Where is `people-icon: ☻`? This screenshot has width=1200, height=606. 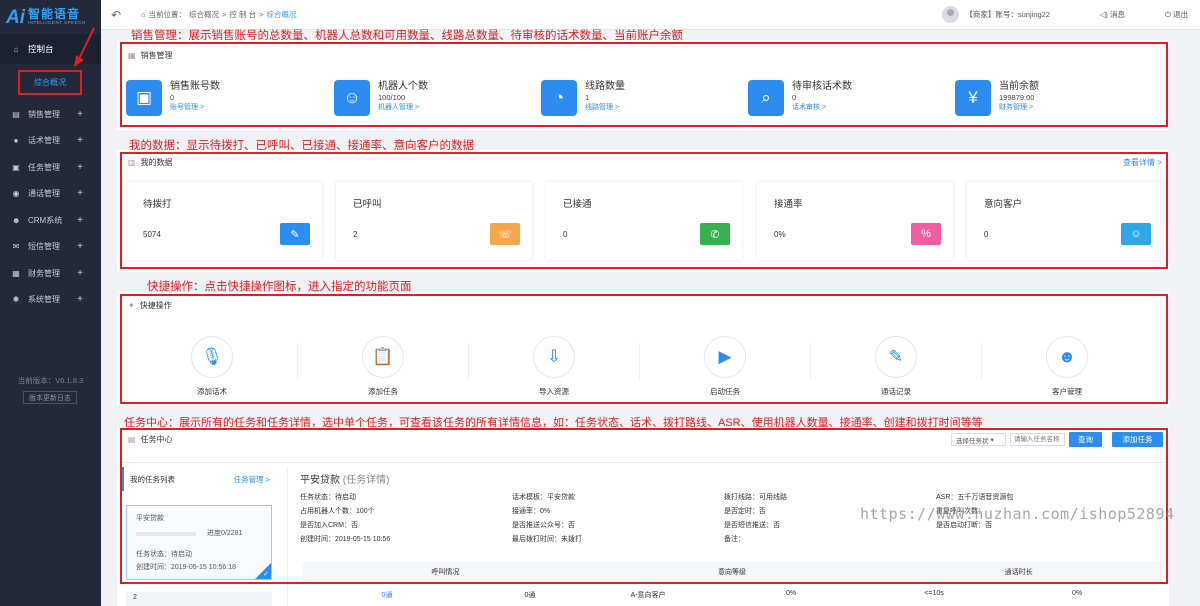
people-icon: ☻ is located at coordinates (16, 220).